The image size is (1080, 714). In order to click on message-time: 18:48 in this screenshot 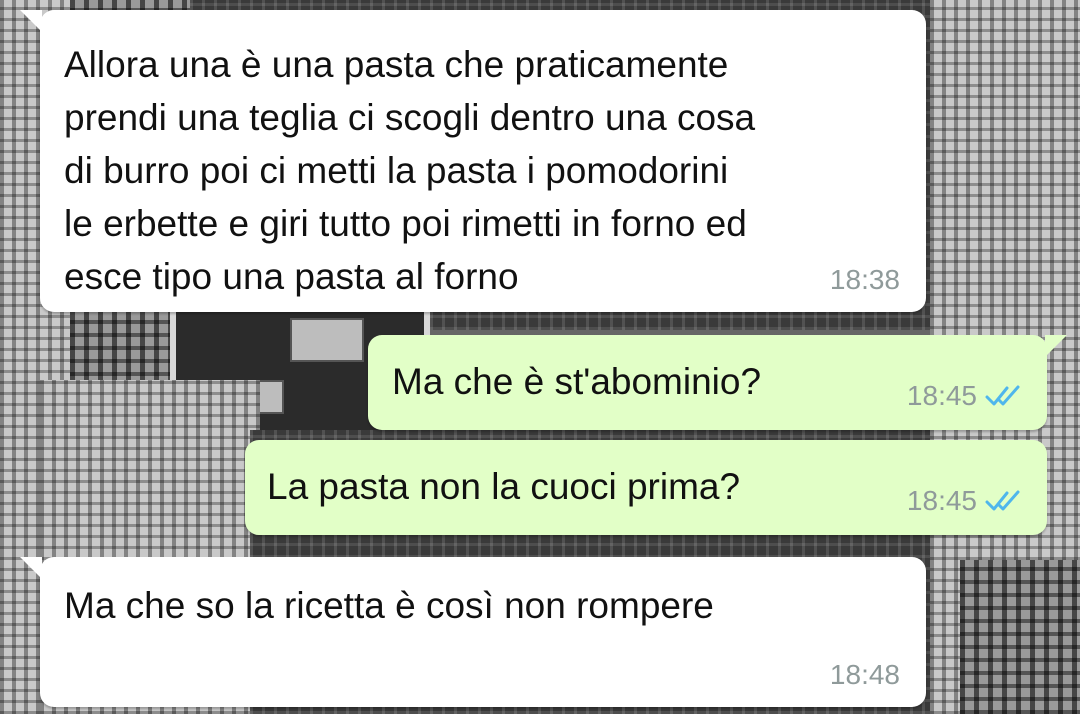, I will do `click(864, 674)`.